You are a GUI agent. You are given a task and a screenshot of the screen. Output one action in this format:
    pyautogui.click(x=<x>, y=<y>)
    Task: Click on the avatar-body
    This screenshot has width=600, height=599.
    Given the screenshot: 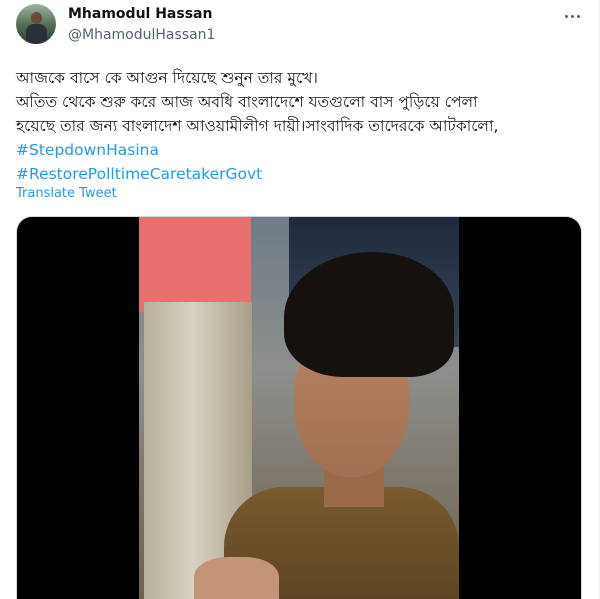 What is the action you would take?
    pyautogui.click(x=36, y=34)
    